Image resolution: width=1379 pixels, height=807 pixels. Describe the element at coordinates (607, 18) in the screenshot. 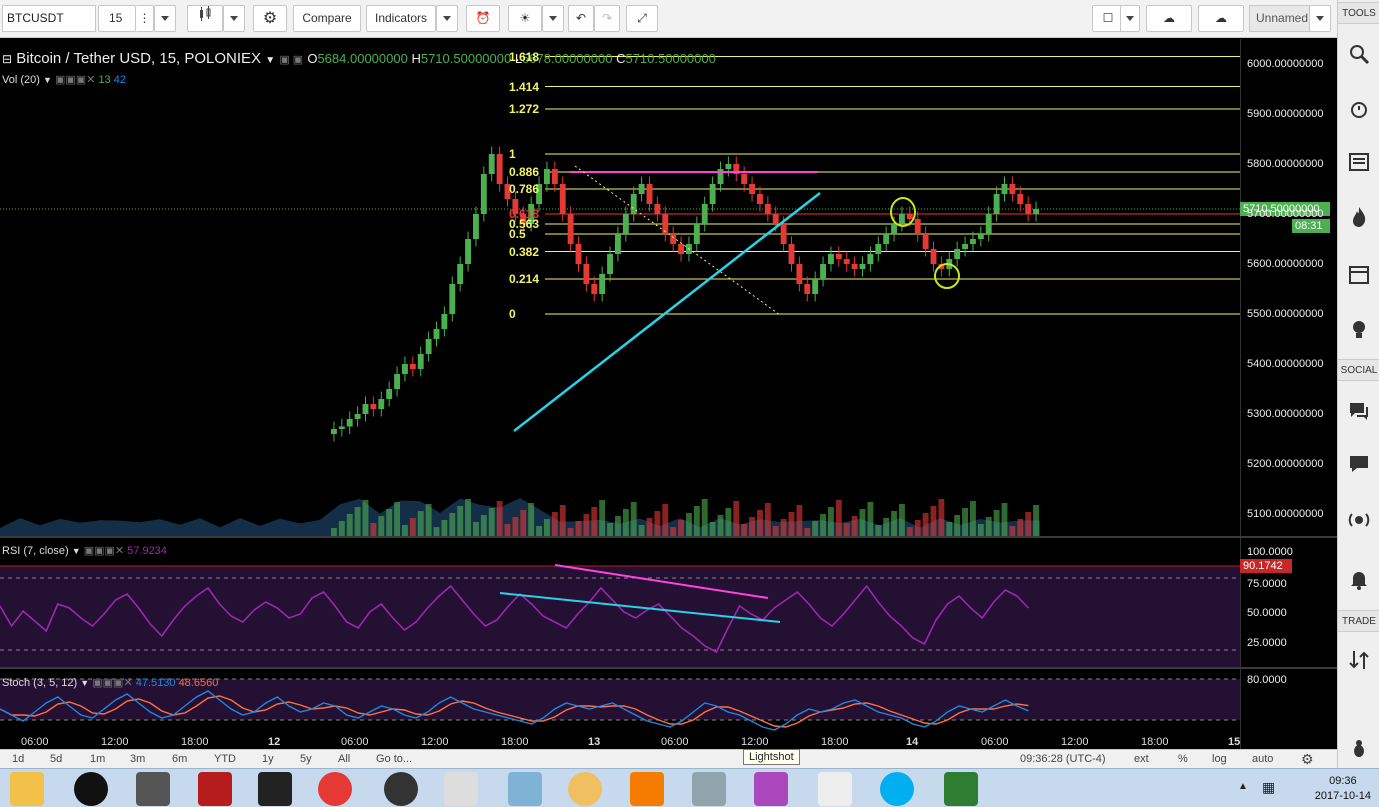

I see `redo-button: ↷` at that location.